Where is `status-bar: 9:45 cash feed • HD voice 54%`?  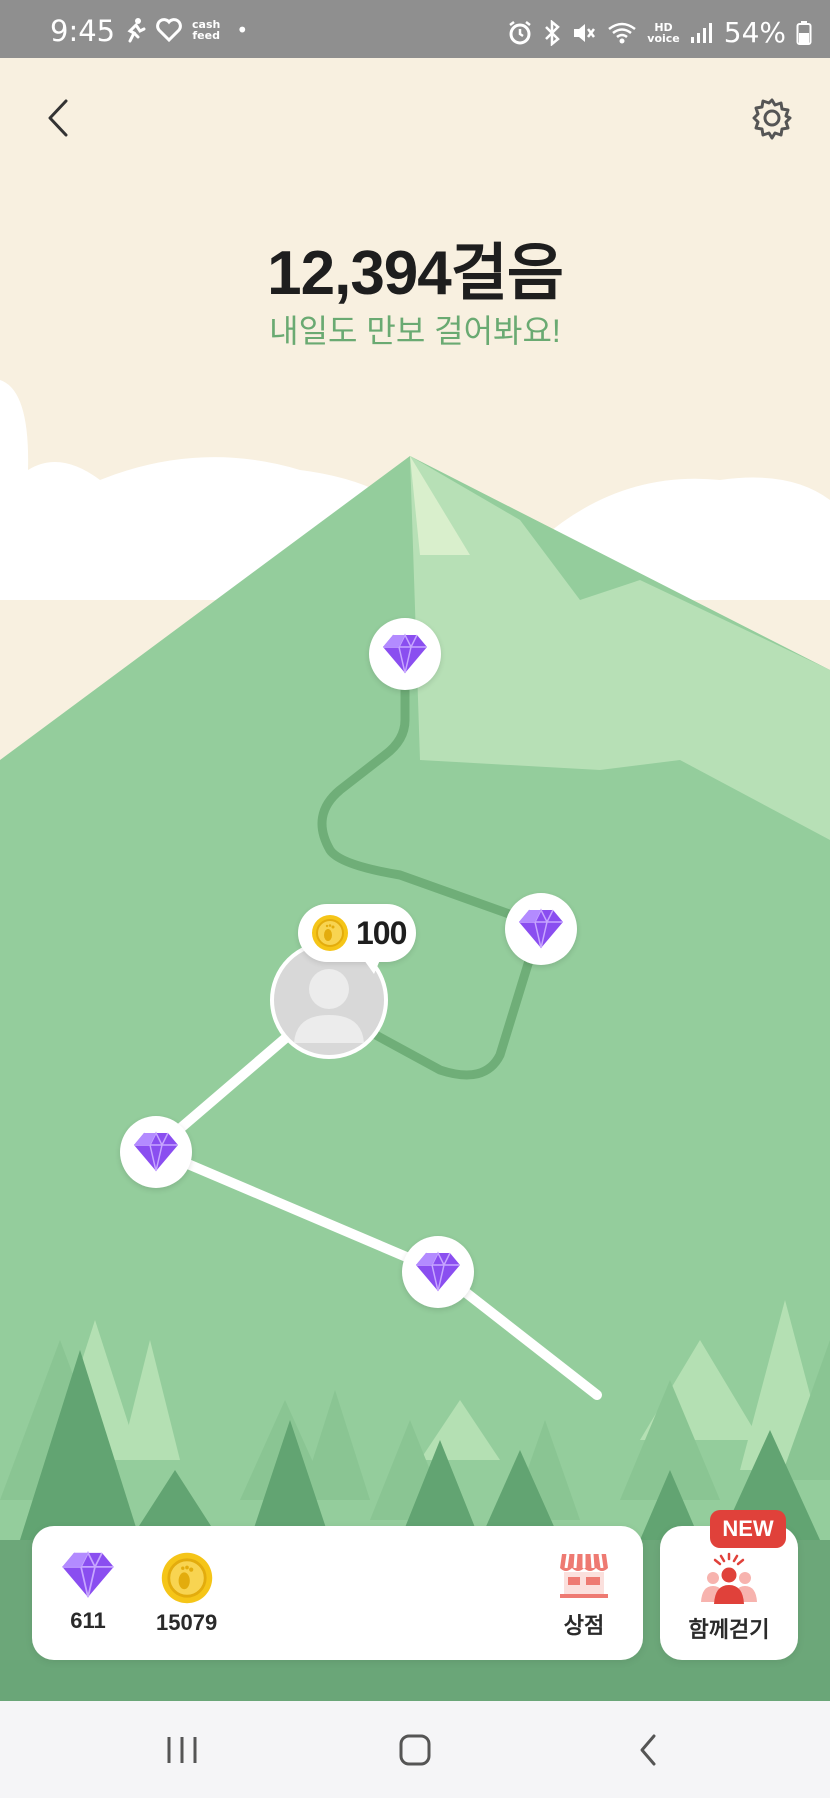 status-bar: 9:45 cash feed • HD voice 54% is located at coordinates (415, 29).